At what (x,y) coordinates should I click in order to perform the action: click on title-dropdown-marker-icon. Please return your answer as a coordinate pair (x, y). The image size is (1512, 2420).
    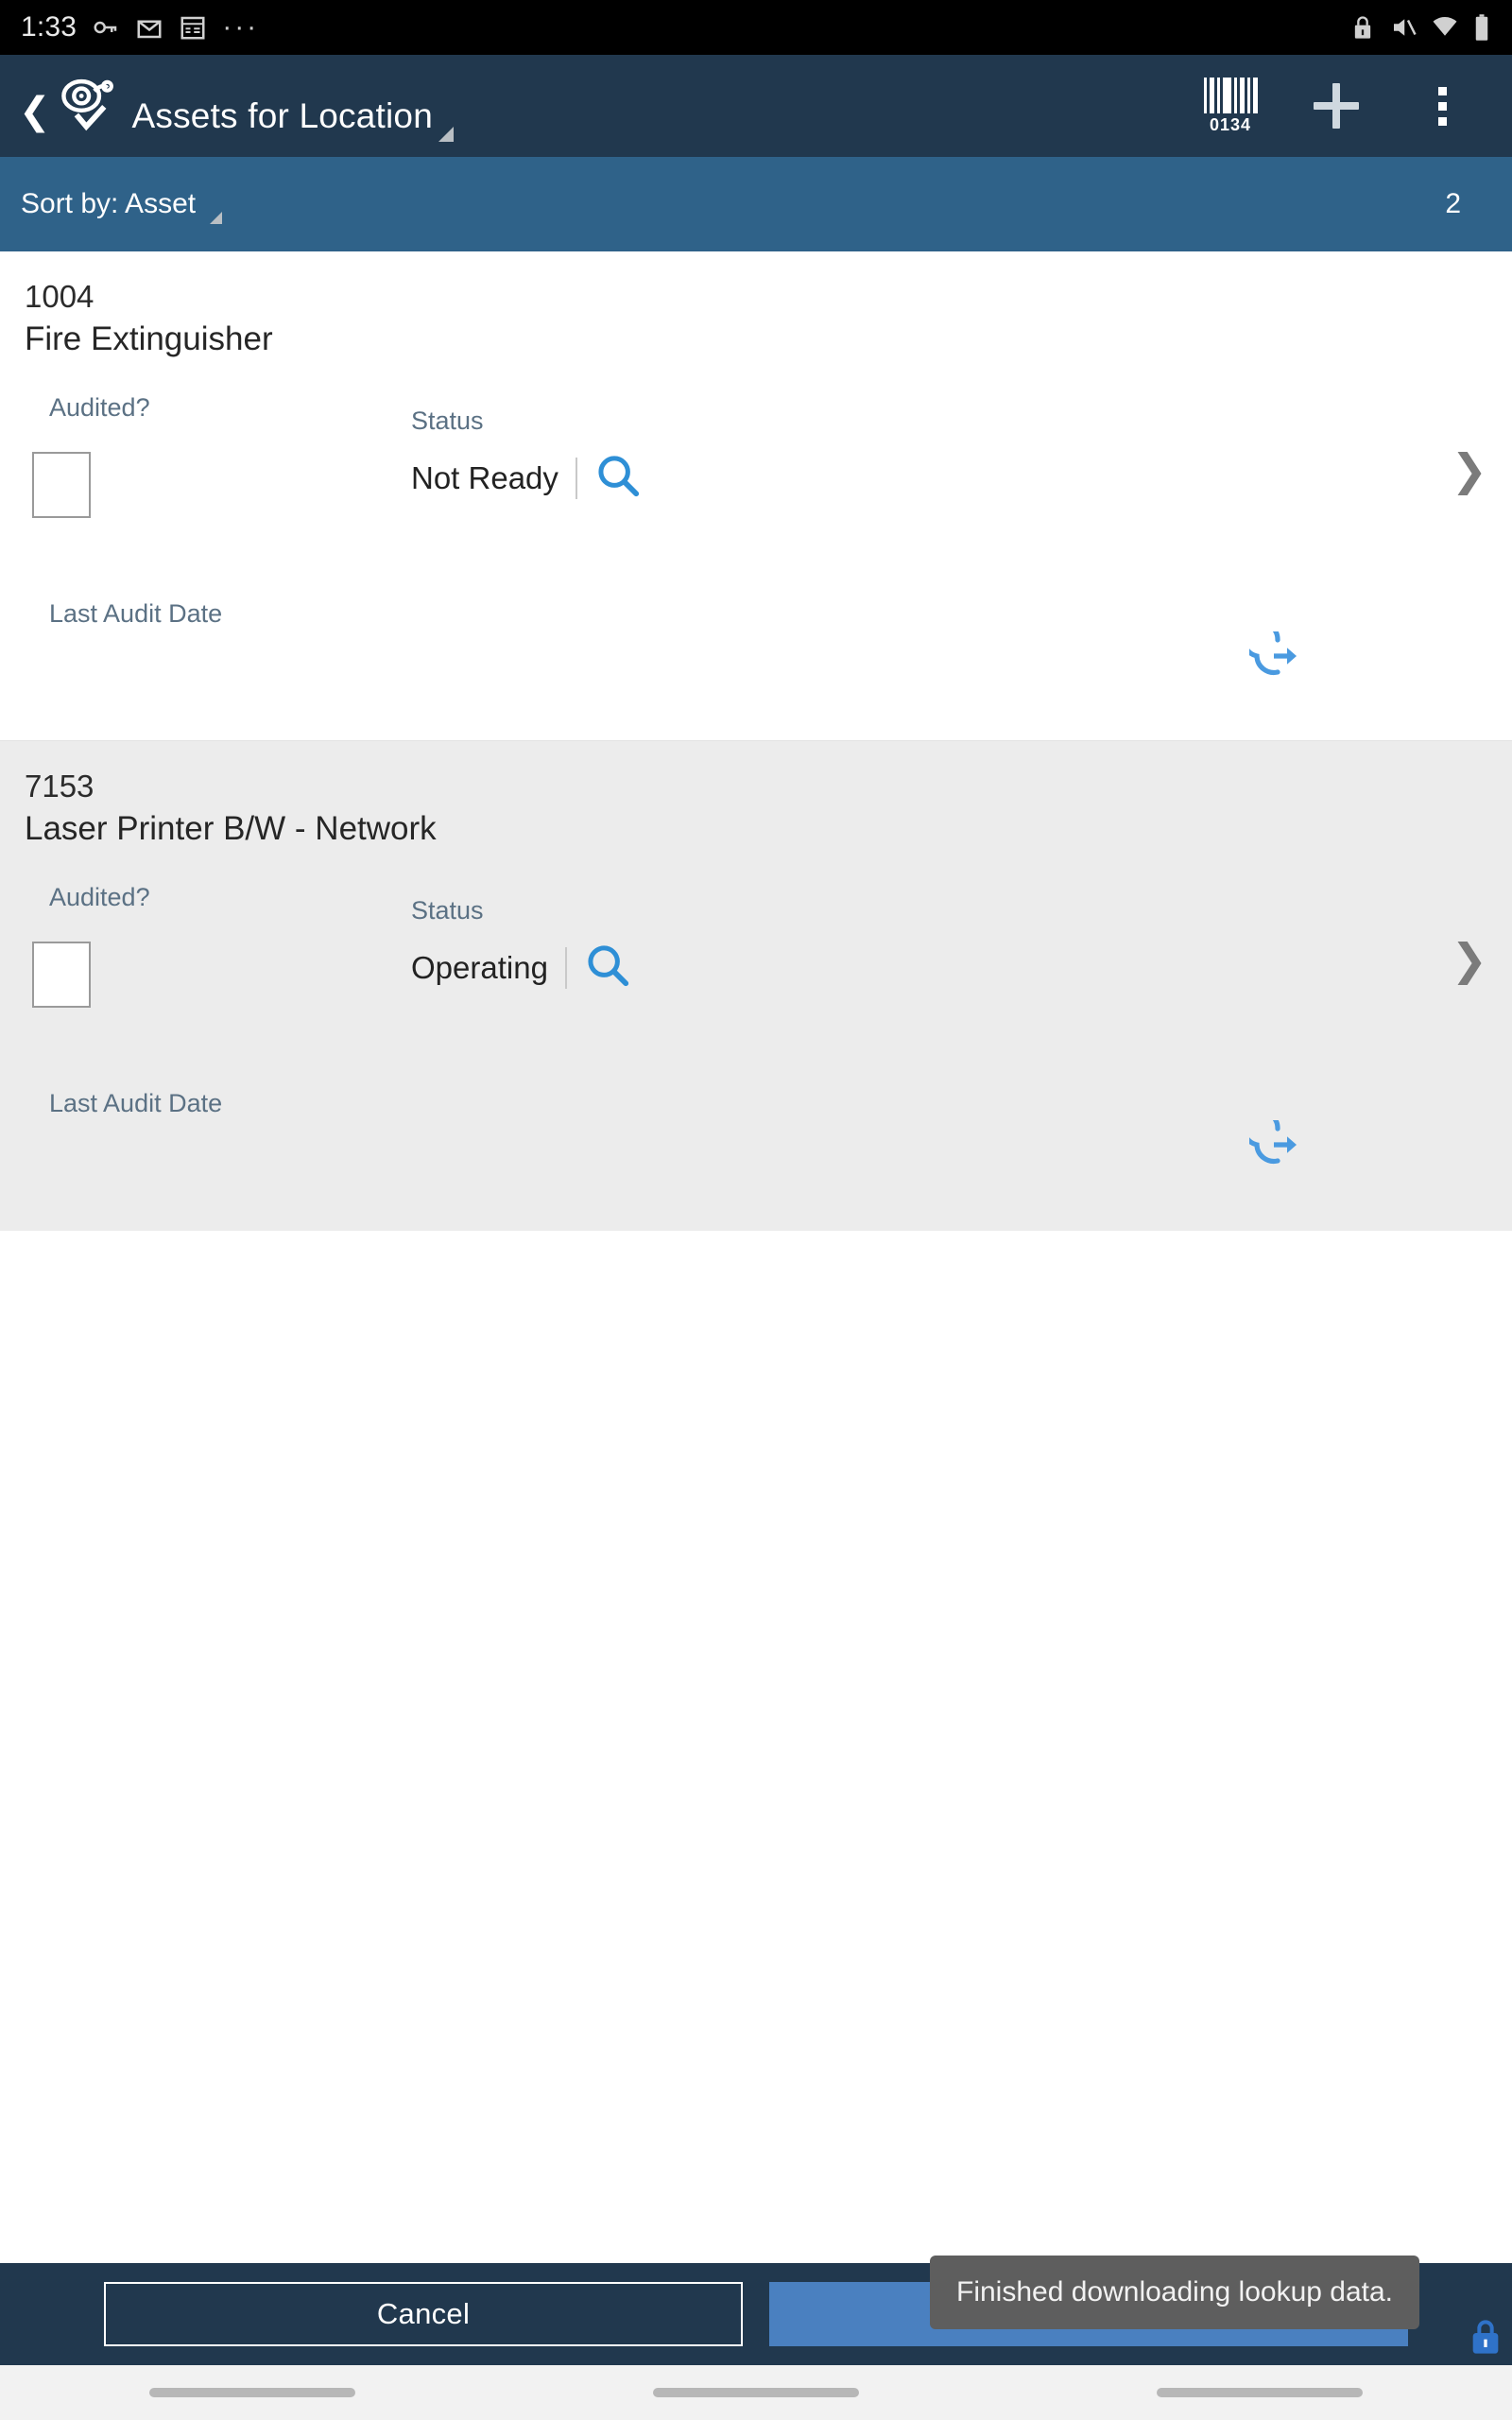
    Looking at the image, I should click on (446, 134).